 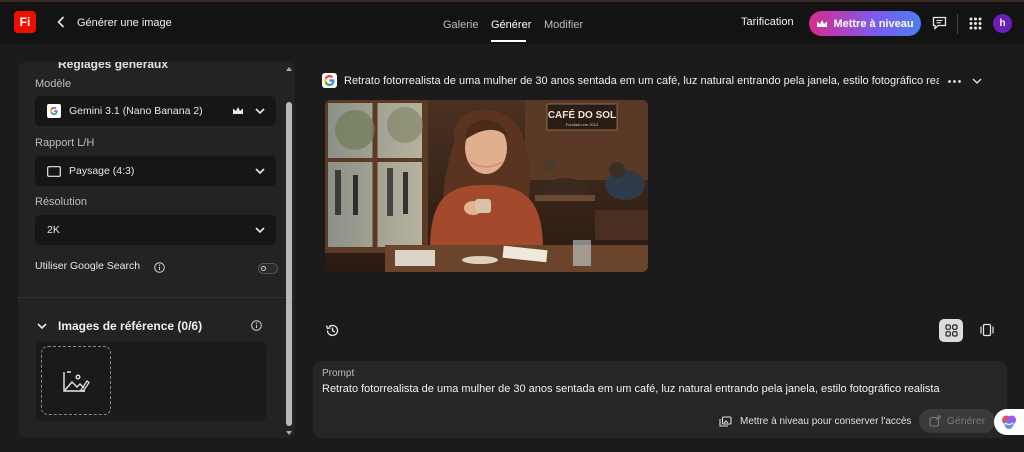 What do you see at coordinates (136, 111) in the screenshot?
I see `model-value: Gemini 3.1 (Nano Banana 2)` at bounding box center [136, 111].